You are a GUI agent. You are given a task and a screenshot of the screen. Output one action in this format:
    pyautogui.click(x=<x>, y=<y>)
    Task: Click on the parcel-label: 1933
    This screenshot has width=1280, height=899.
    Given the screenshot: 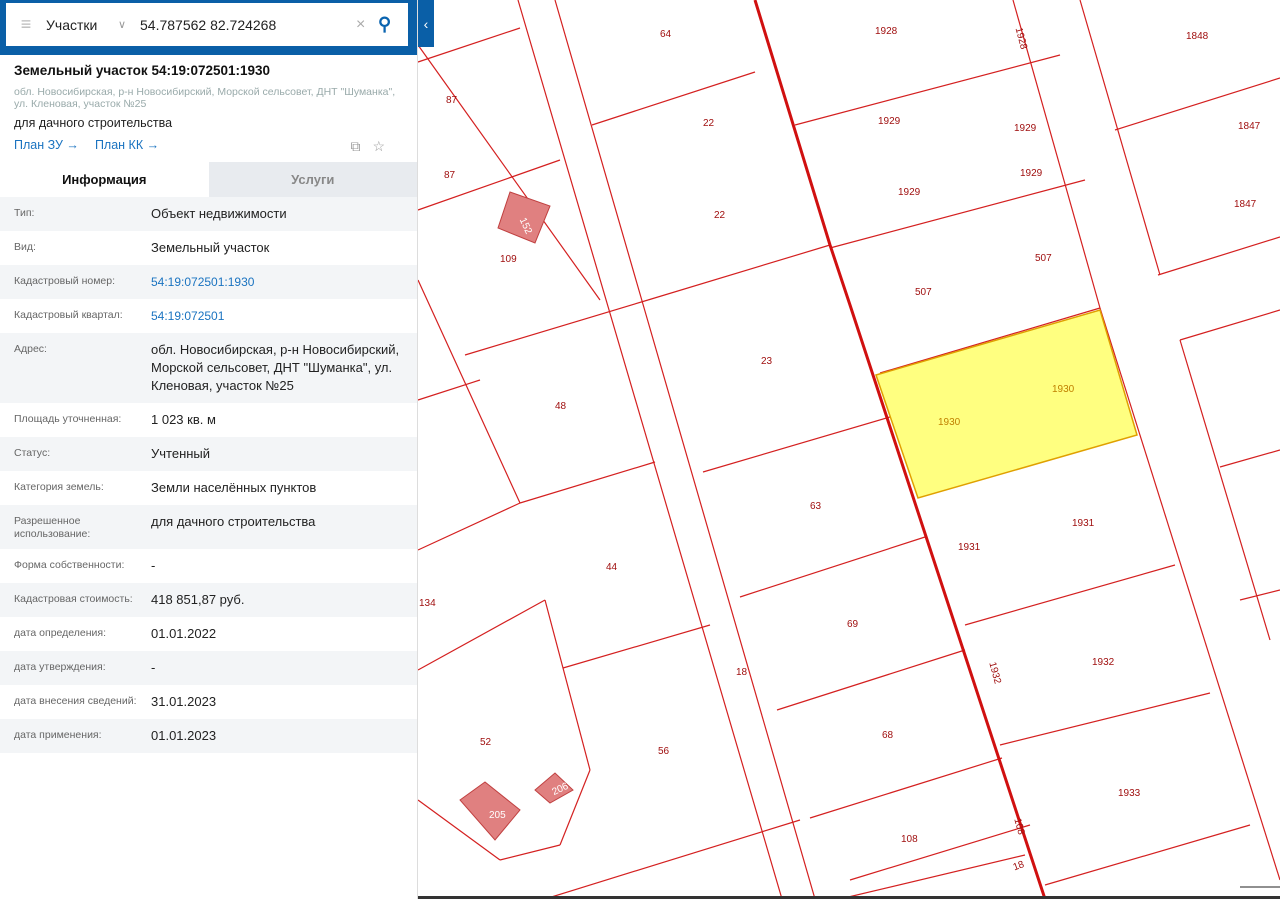 What is the action you would take?
    pyautogui.click(x=1129, y=793)
    